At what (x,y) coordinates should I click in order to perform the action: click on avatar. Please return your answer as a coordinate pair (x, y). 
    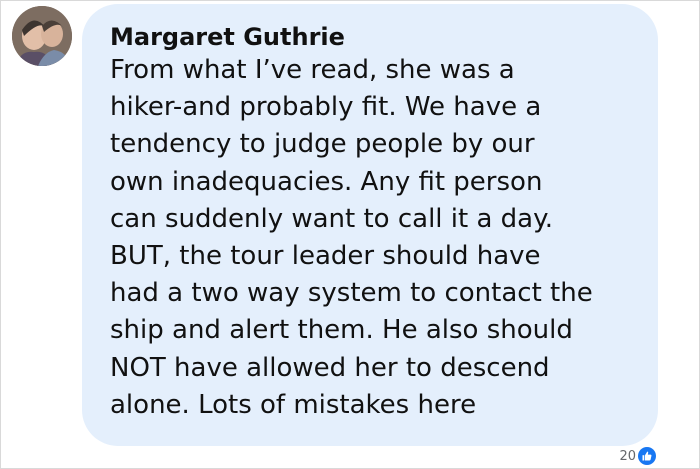
    Looking at the image, I should click on (42, 36).